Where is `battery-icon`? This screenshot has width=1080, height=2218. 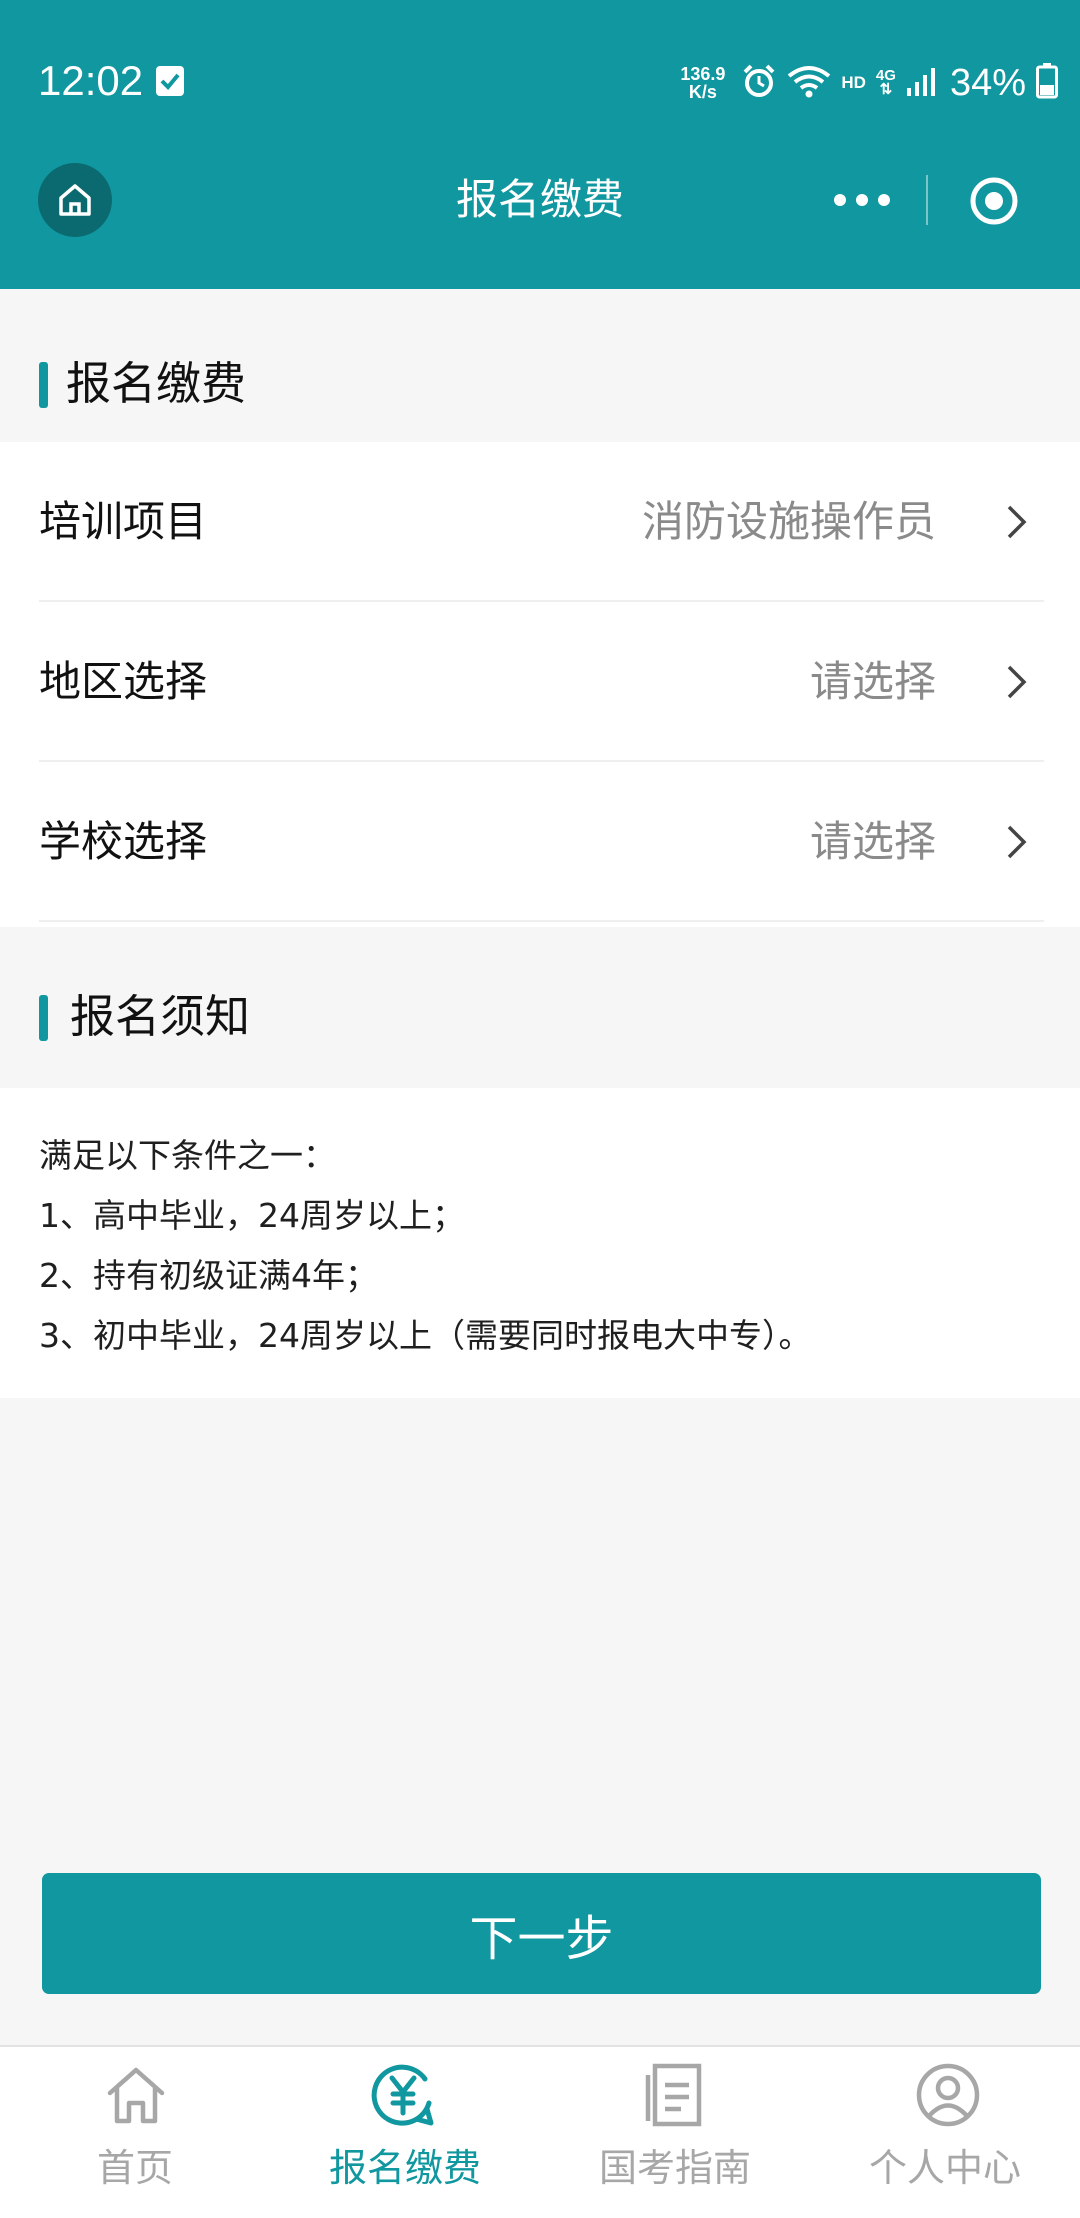
battery-icon is located at coordinates (1047, 83).